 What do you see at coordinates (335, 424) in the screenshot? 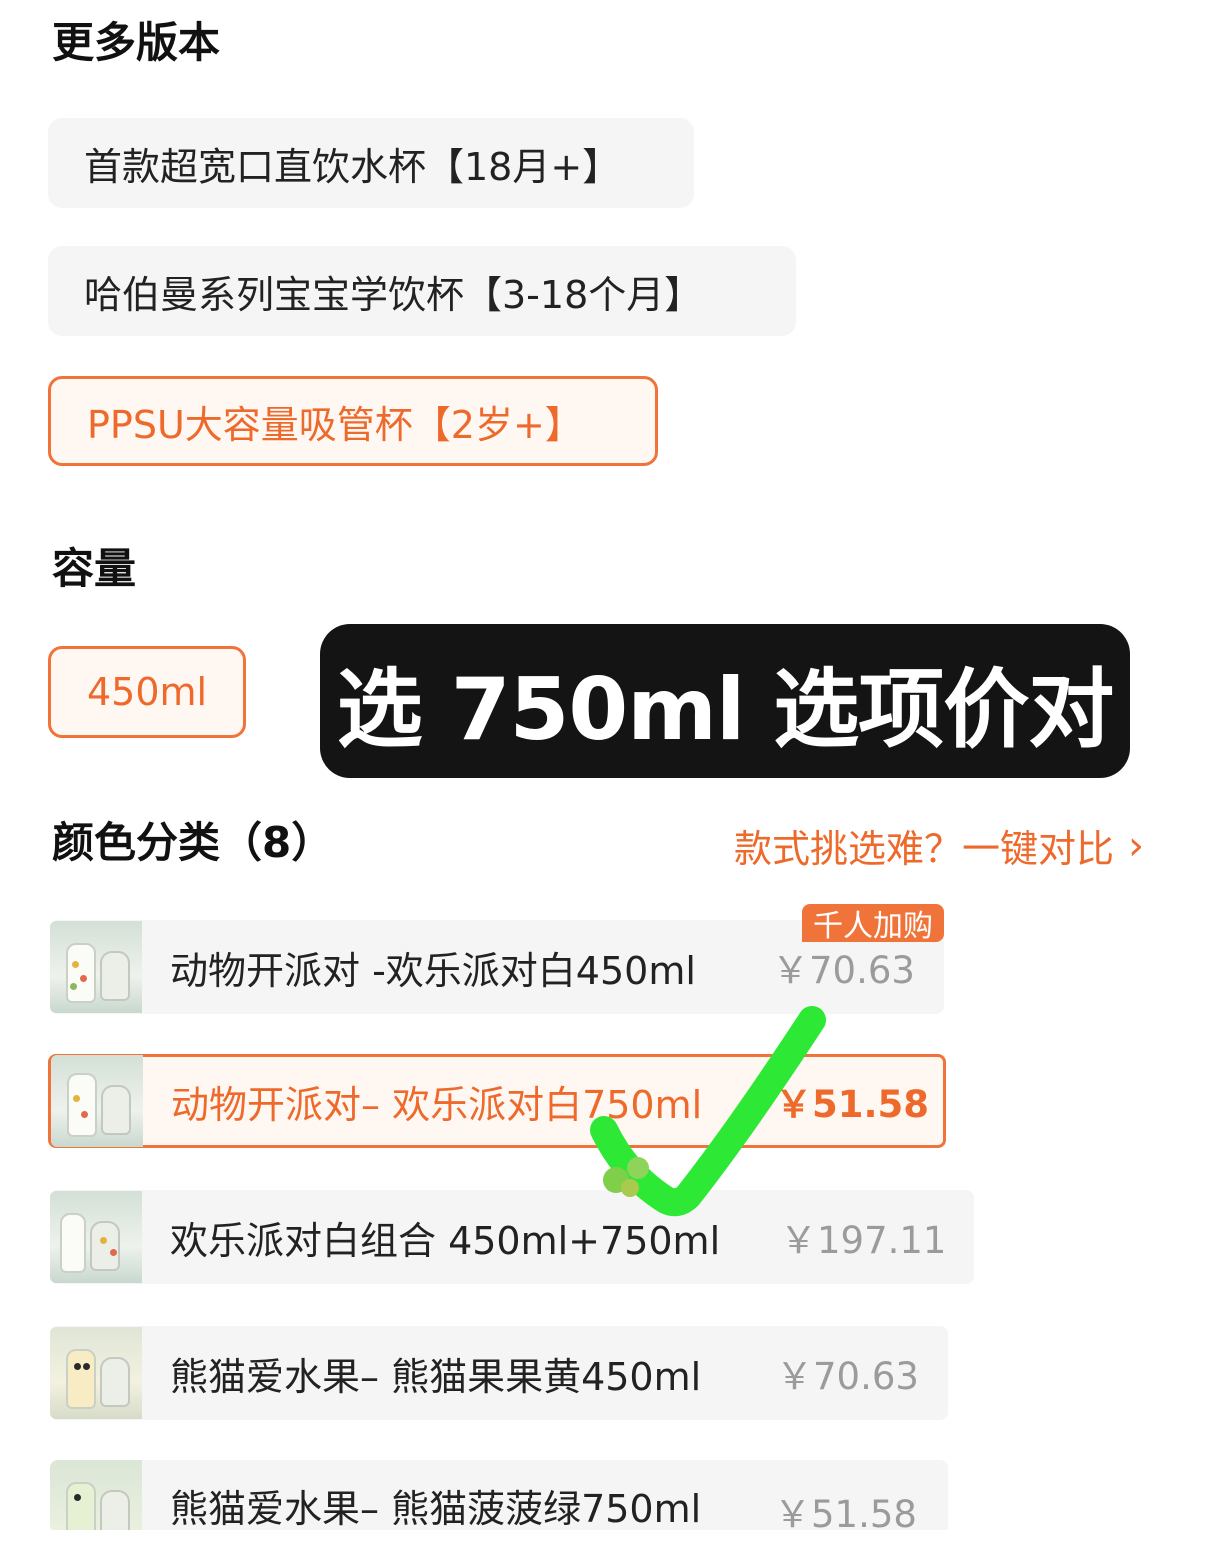
I see `version-option-label: PPSU大容量吸管杯【2岁+】` at bounding box center [335, 424].